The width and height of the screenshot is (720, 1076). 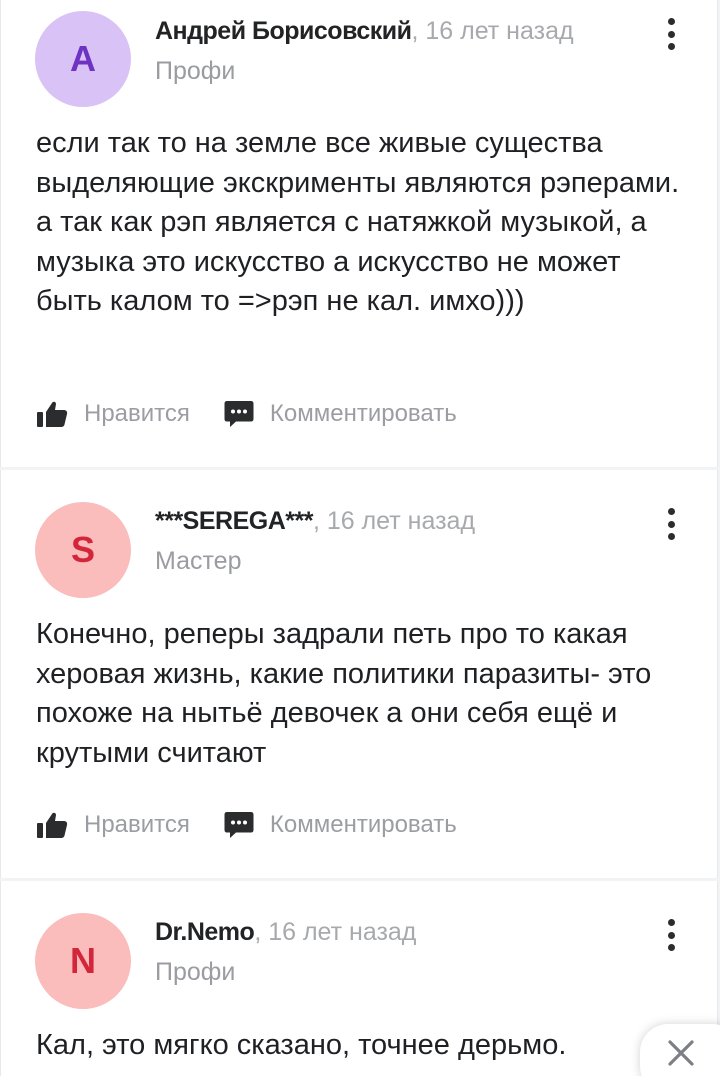 I want to click on author-name: Андрей Борисовский, so click(x=283, y=31).